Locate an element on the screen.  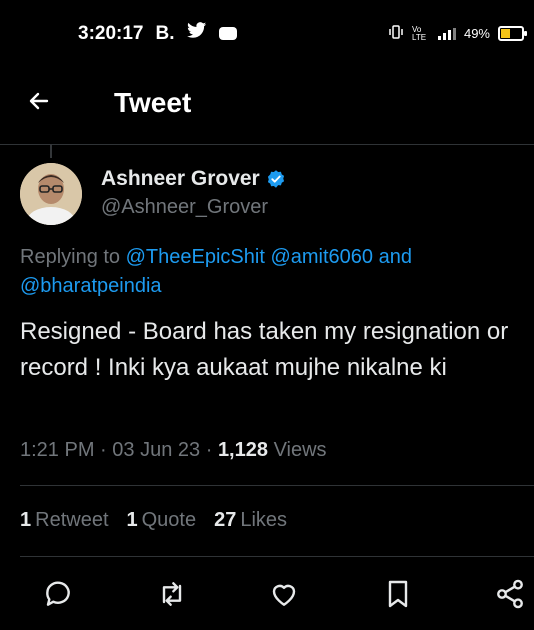
battery-icon is located at coordinates (512, 33).